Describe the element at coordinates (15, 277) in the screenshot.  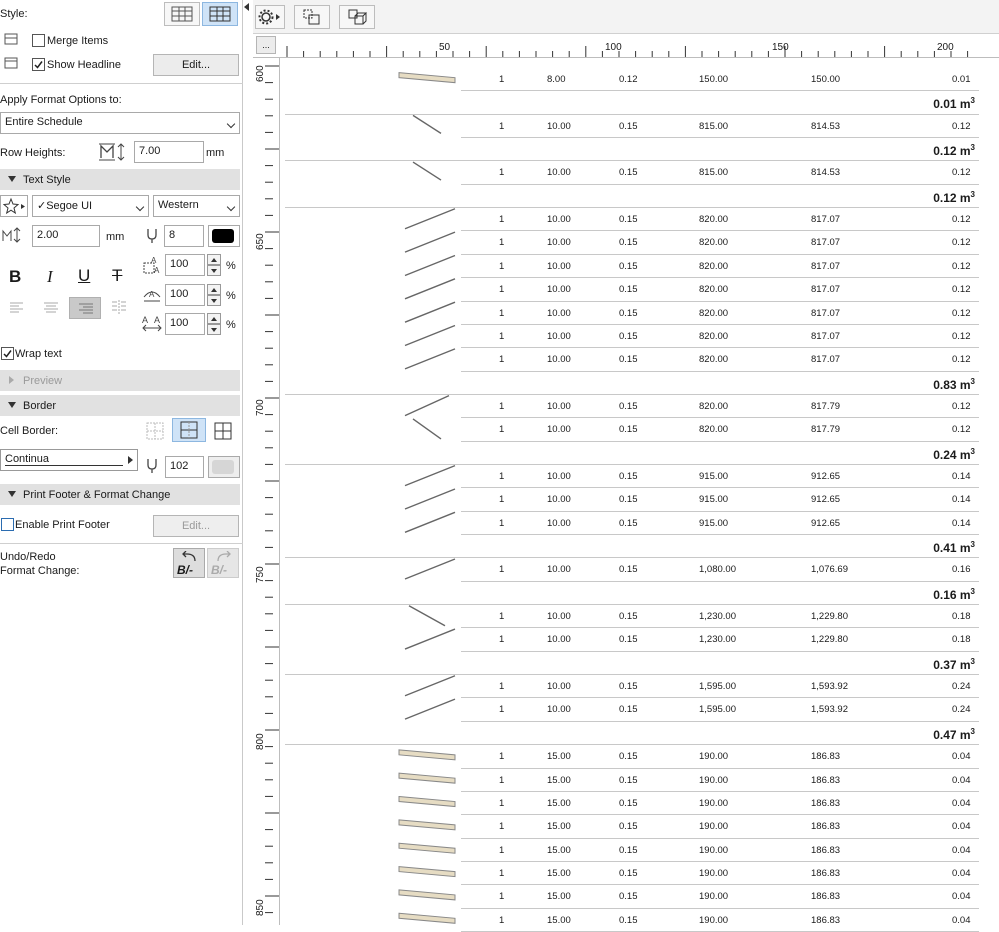
I see `bold-button: B` at that location.